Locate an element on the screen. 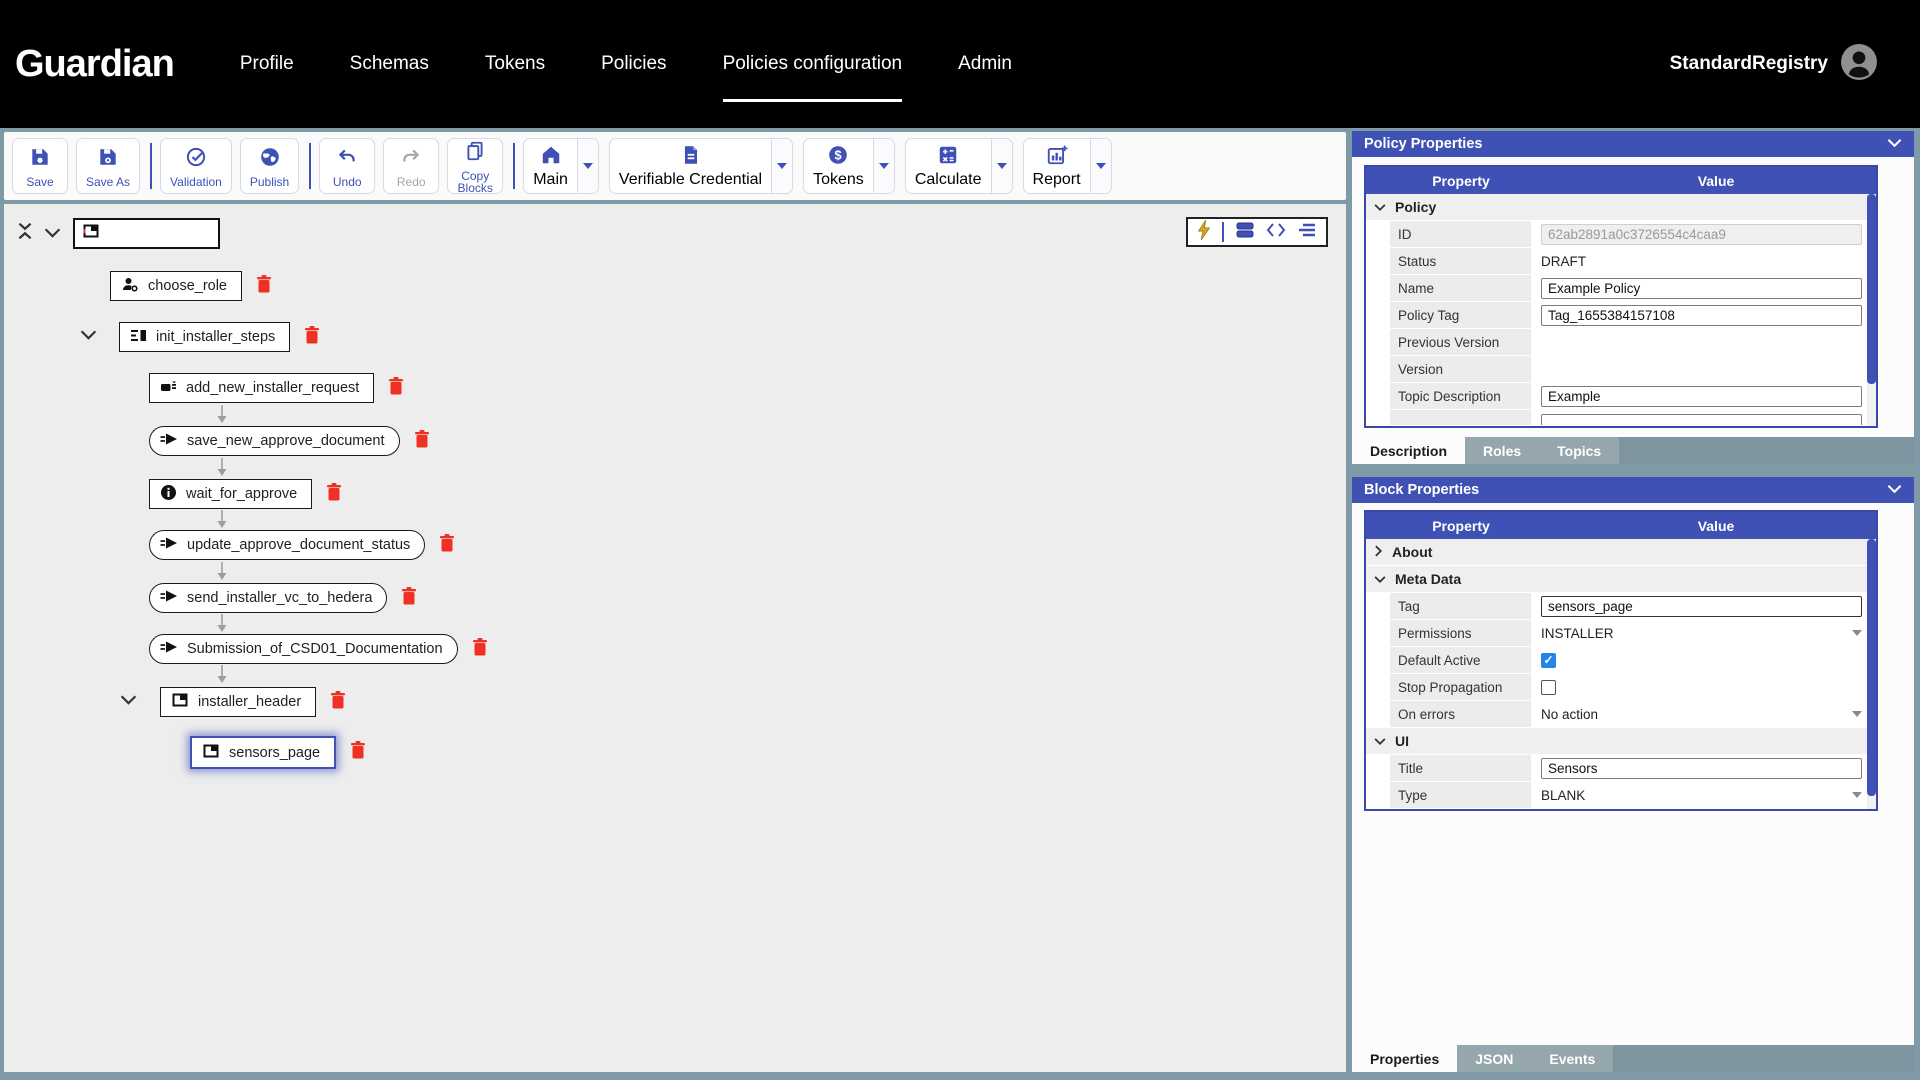 This screenshot has height=1080, width=1920. vc-dropdown-caret is located at coordinates (782, 166).